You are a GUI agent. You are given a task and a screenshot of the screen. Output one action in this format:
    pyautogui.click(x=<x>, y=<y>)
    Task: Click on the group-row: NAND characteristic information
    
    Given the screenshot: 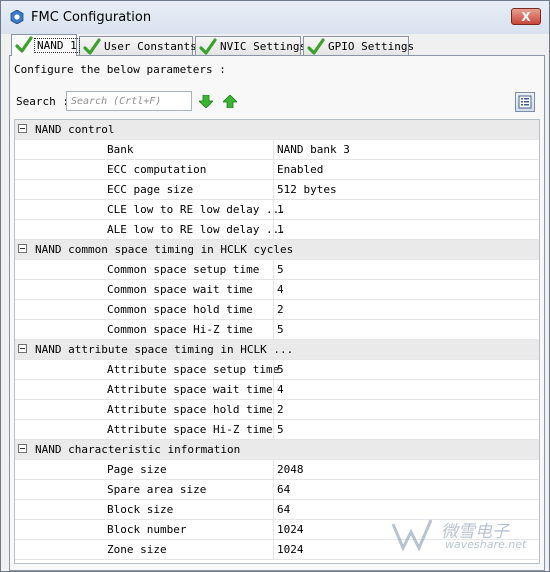 What is the action you would take?
    pyautogui.click(x=277, y=450)
    